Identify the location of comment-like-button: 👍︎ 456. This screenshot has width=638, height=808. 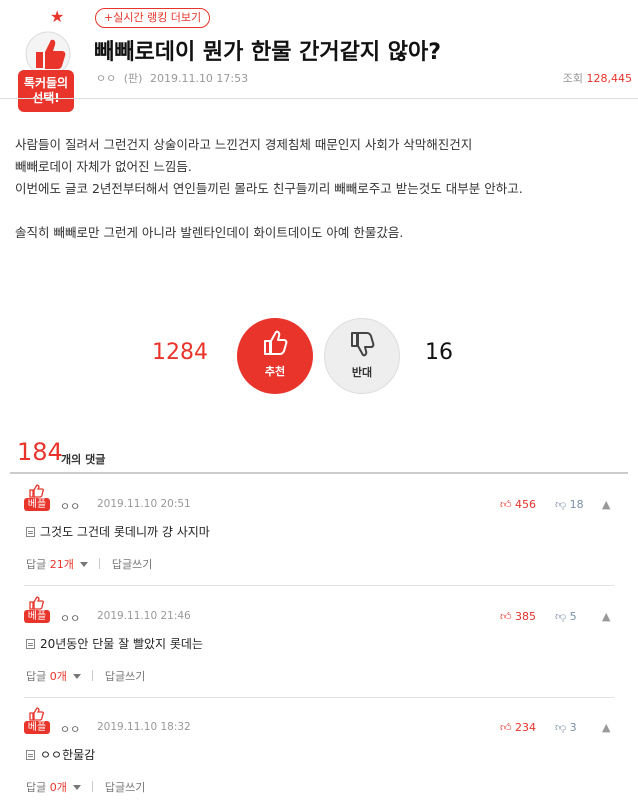
(518, 504).